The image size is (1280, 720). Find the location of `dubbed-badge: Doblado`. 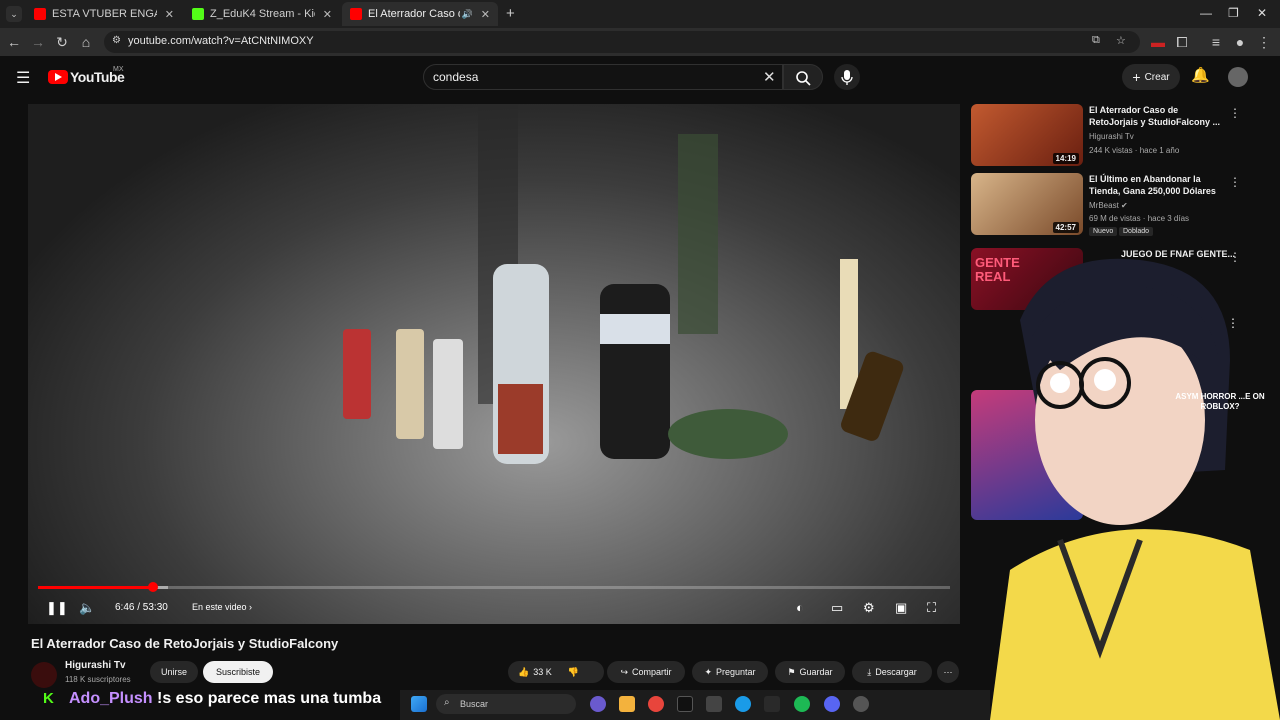

dubbed-badge: Doblado is located at coordinates (1136, 231).